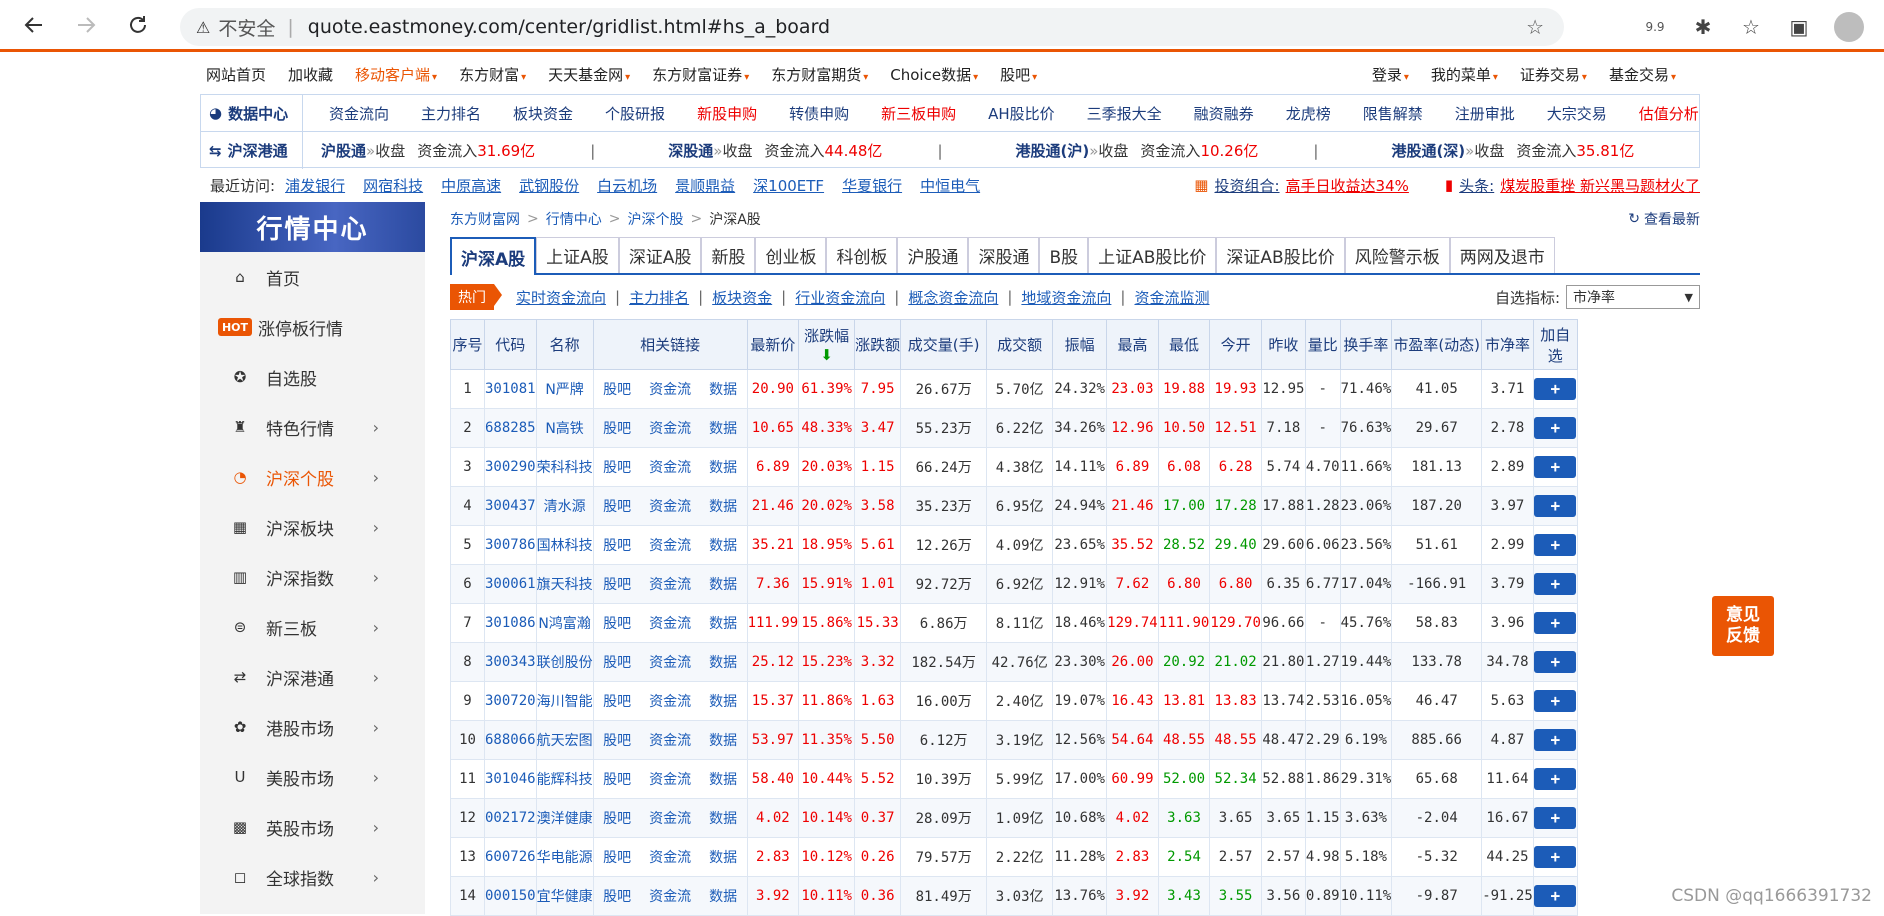  Describe the element at coordinates (728, 255) in the screenshot. I see `market-tab: 新股` at that location.